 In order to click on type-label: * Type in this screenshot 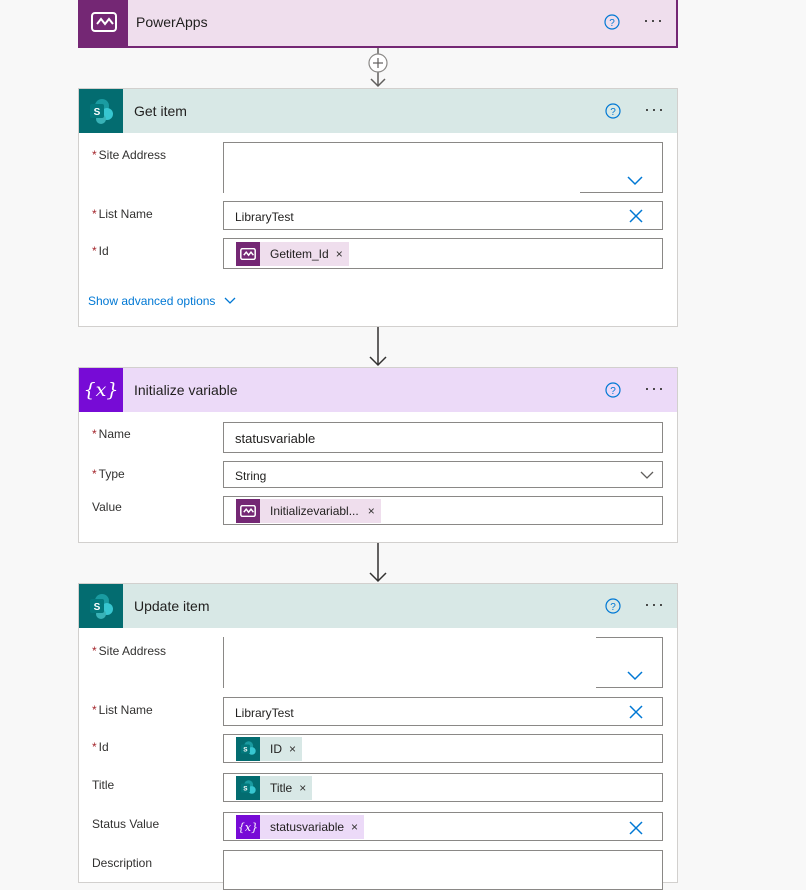, I will do `click(108, 474)`.